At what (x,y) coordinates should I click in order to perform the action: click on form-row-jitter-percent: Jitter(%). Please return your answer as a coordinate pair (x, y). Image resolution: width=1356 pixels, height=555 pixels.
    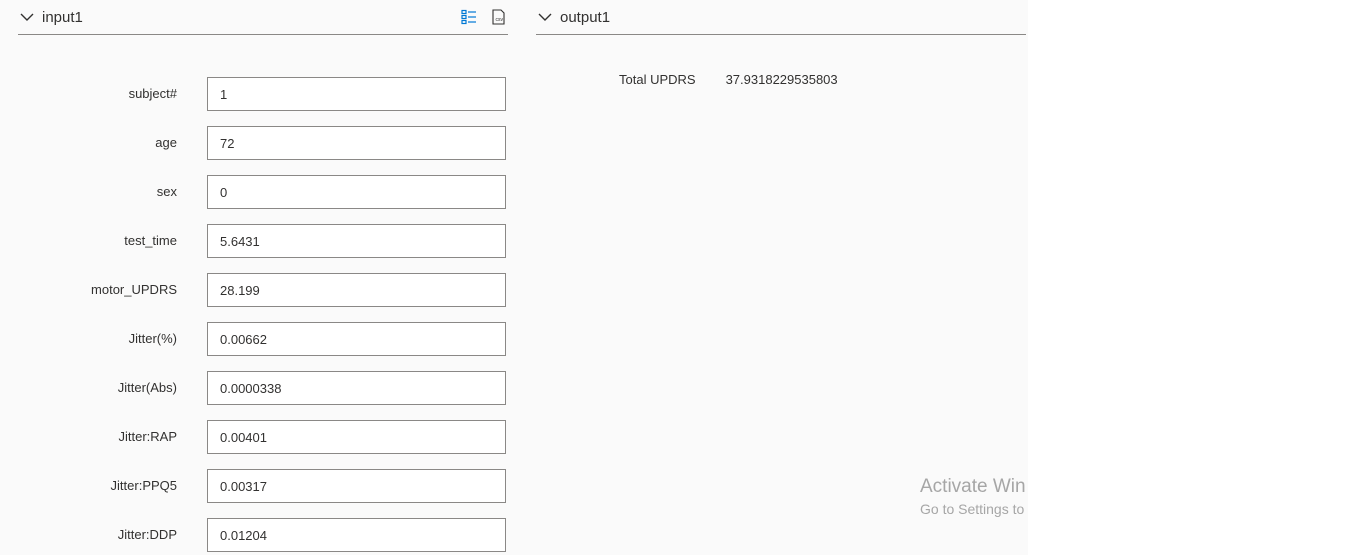
    Looking at the image, I should click on (260, 346).